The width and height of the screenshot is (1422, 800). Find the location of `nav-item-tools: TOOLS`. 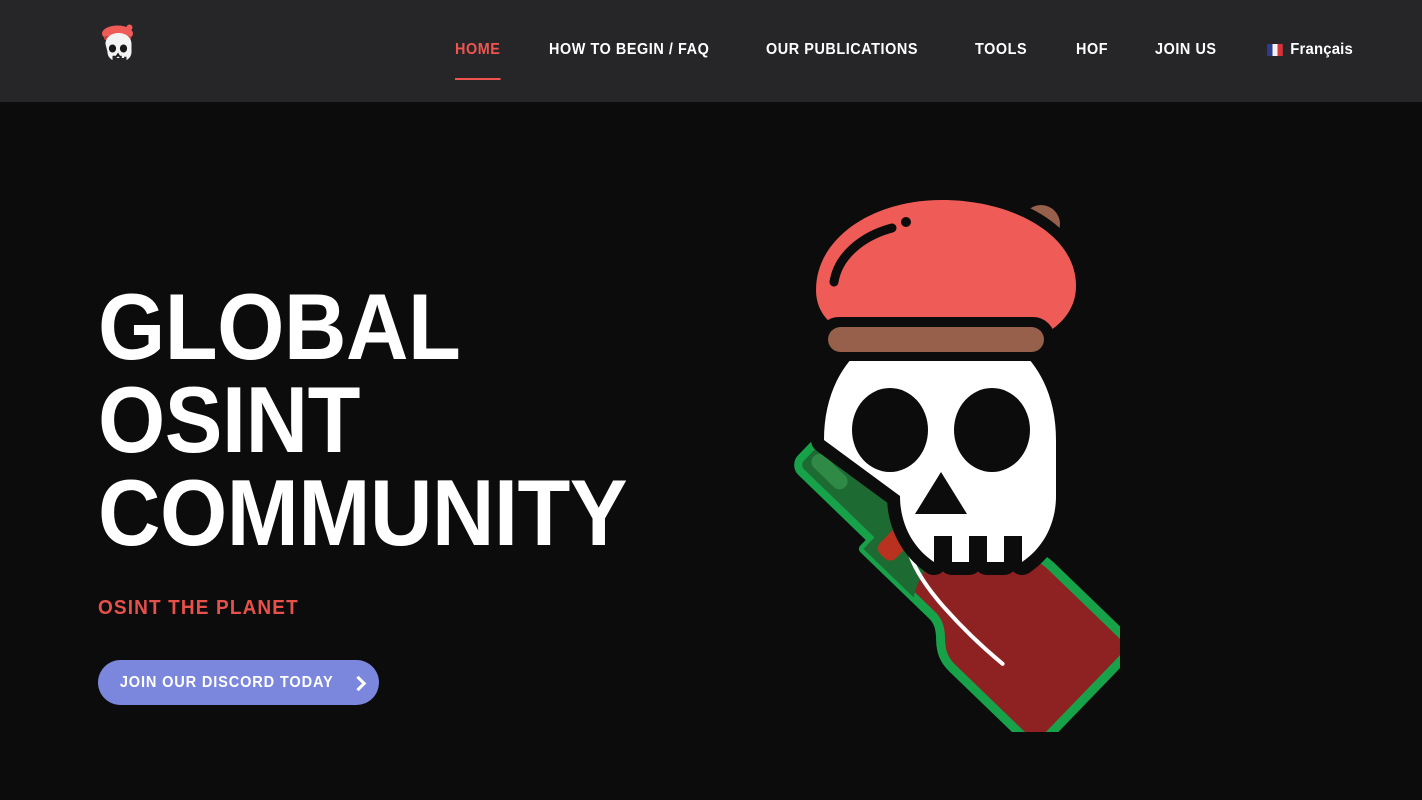

nav-item-tools: TOOLS is located at coordinates (1001, 51).